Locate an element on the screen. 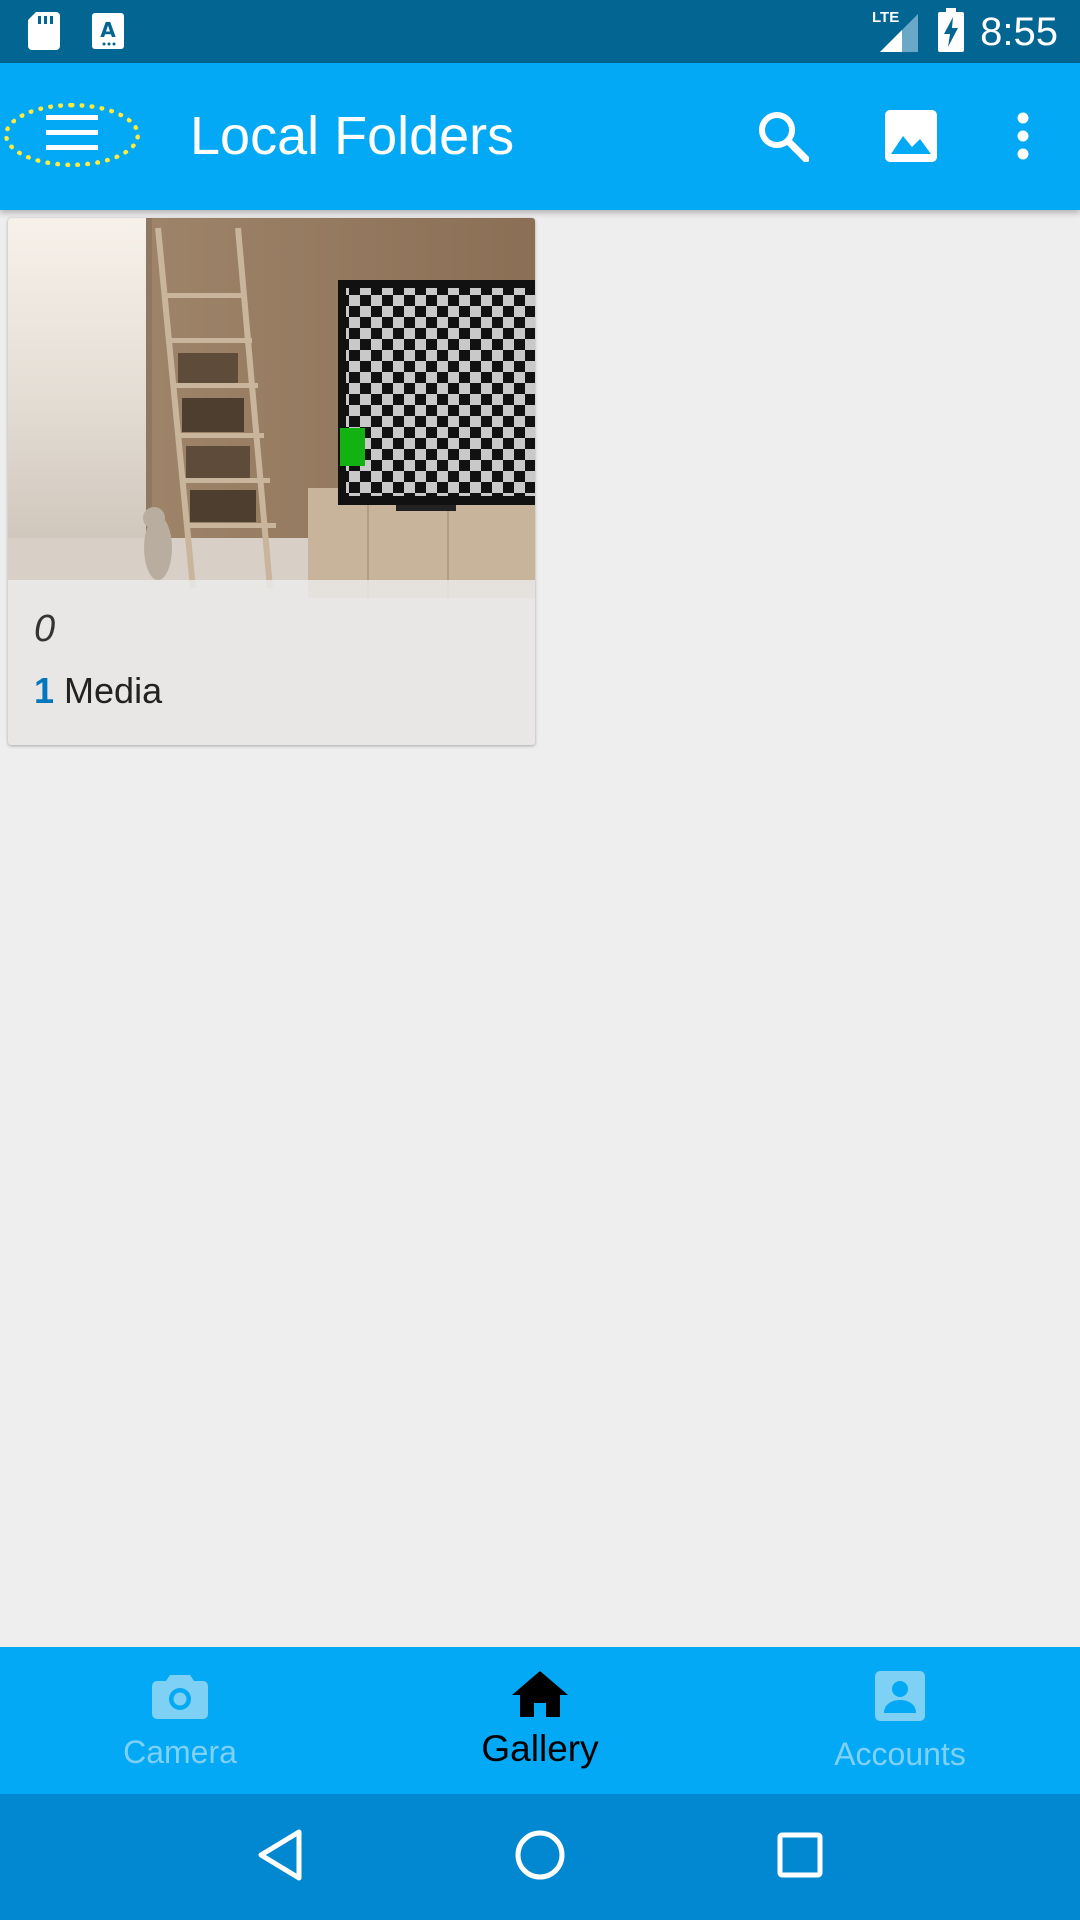  text-notification-icon: A is located at coordinates (108, 33).